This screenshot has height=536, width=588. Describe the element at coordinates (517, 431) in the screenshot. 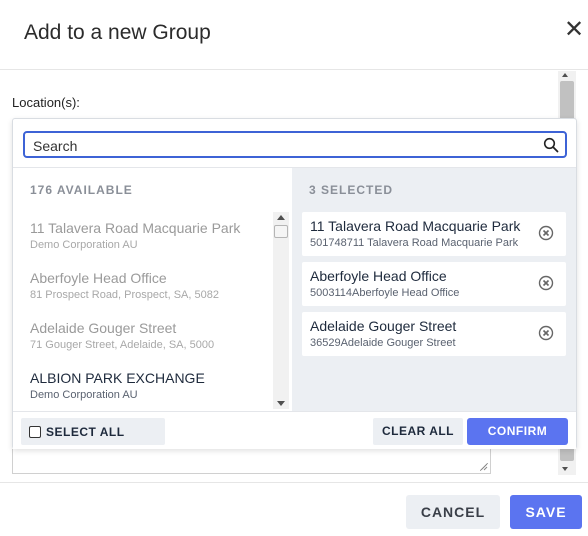

I see `confirm-button: CONFIRM` at that location.